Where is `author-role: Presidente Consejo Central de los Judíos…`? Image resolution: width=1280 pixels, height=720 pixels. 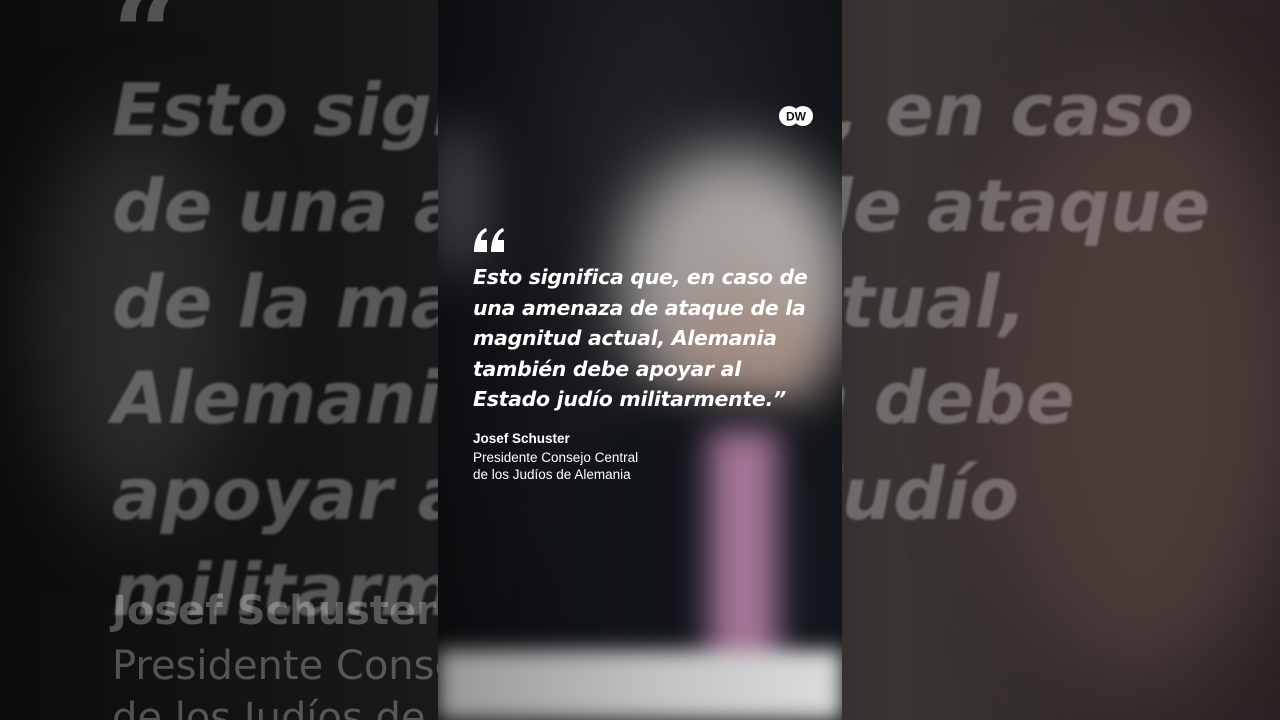
author-role: Presidente Consejo Central de los Judíos… is located at coordinates (593, 466).